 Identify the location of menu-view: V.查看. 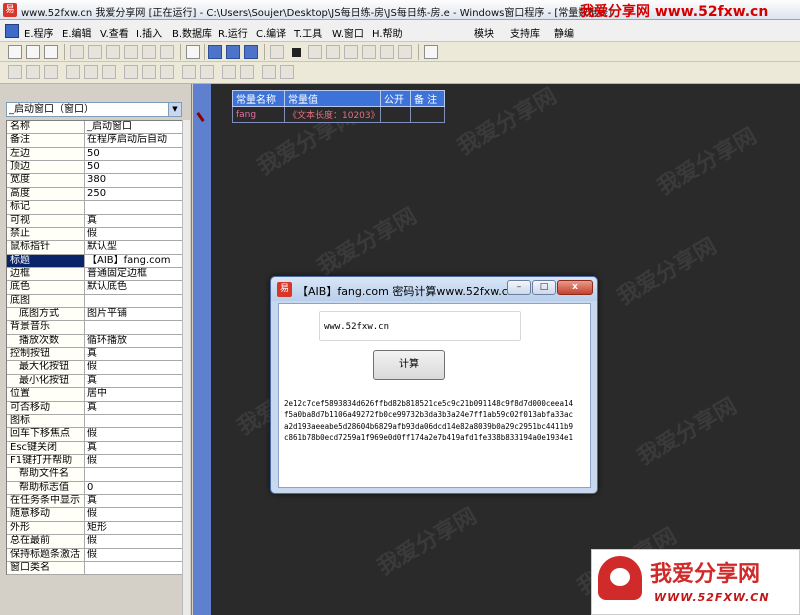
(114, 32).